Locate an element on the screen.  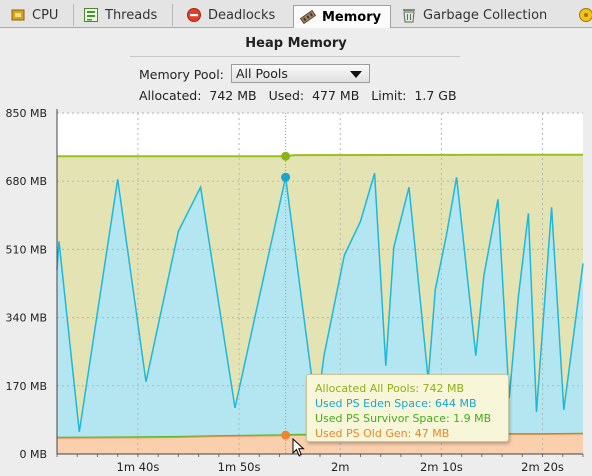
allocated-hover-point is located at coordinates (286, 156).